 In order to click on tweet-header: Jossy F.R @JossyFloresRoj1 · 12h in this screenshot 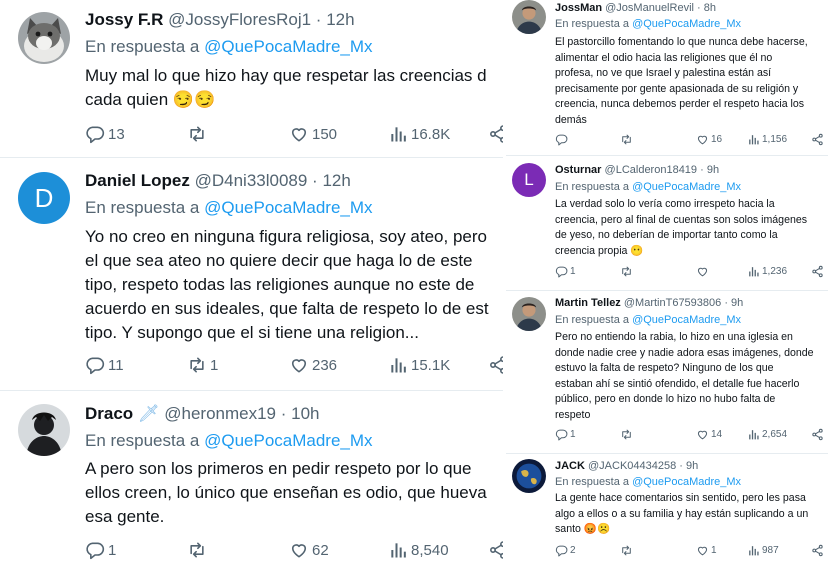, I will do `click(220, 20)`.